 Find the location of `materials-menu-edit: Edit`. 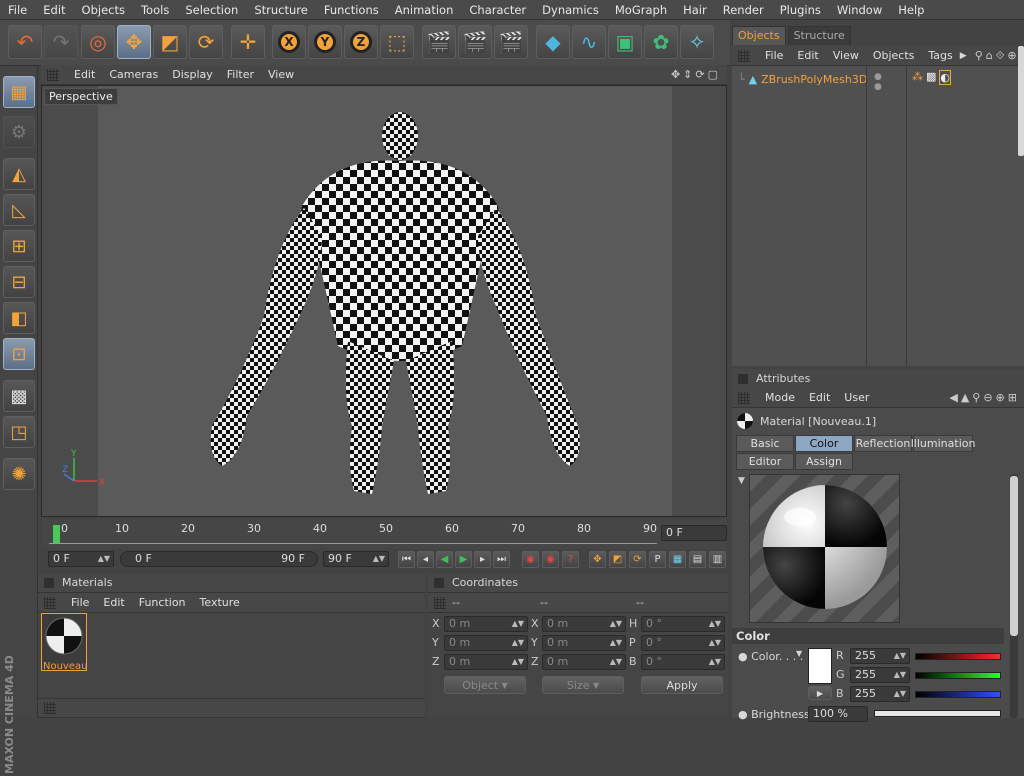

materials-menu-edit: Edit is located at coordinates (113, 602).